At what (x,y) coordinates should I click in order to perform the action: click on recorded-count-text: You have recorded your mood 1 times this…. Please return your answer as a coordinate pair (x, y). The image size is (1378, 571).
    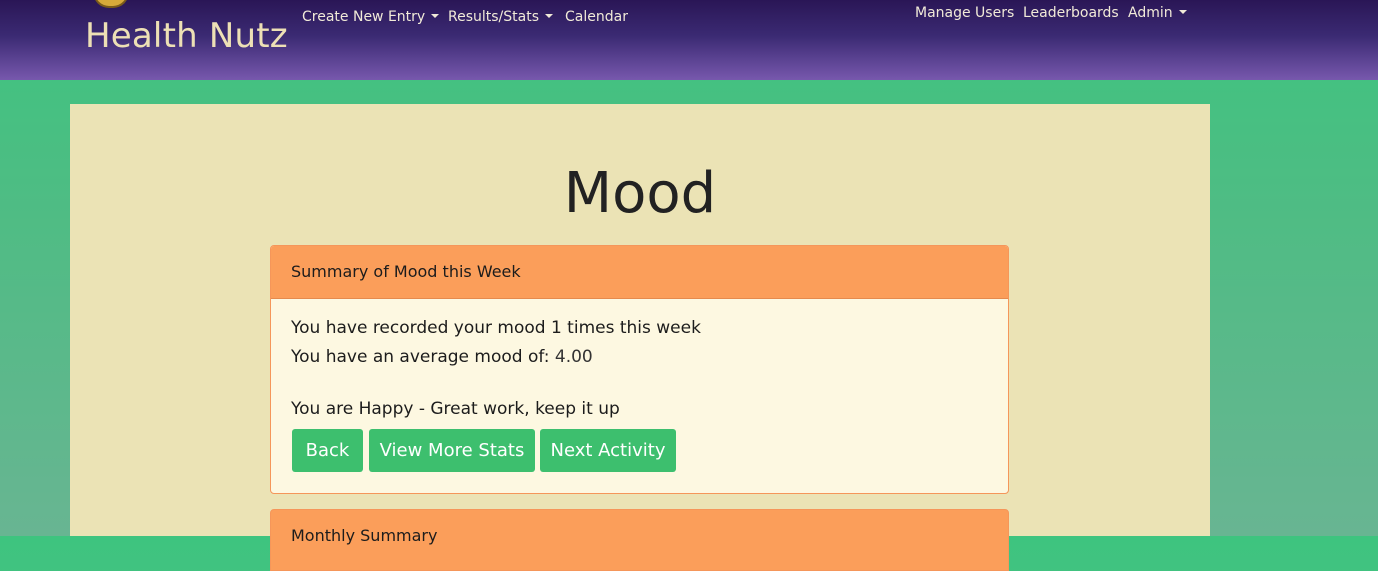
    Looking at the image, I should click on (496, 328).